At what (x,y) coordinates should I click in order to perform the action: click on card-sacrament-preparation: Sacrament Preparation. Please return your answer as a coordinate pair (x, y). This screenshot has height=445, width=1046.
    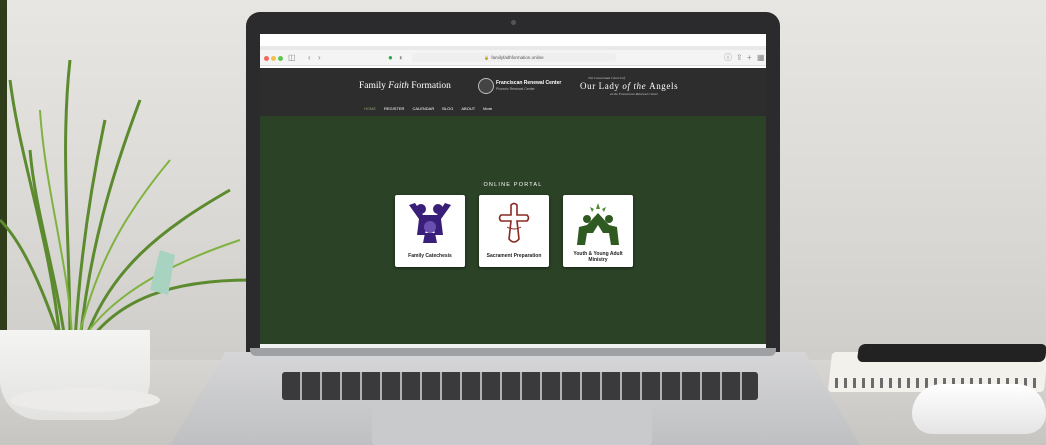
    Looking at the image, I should click on (514, 231).